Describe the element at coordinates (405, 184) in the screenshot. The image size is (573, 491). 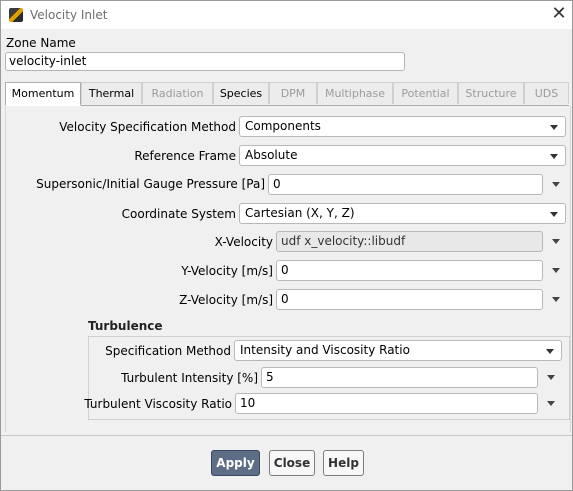
I see `gauge-pressure-input: 0` at that location.